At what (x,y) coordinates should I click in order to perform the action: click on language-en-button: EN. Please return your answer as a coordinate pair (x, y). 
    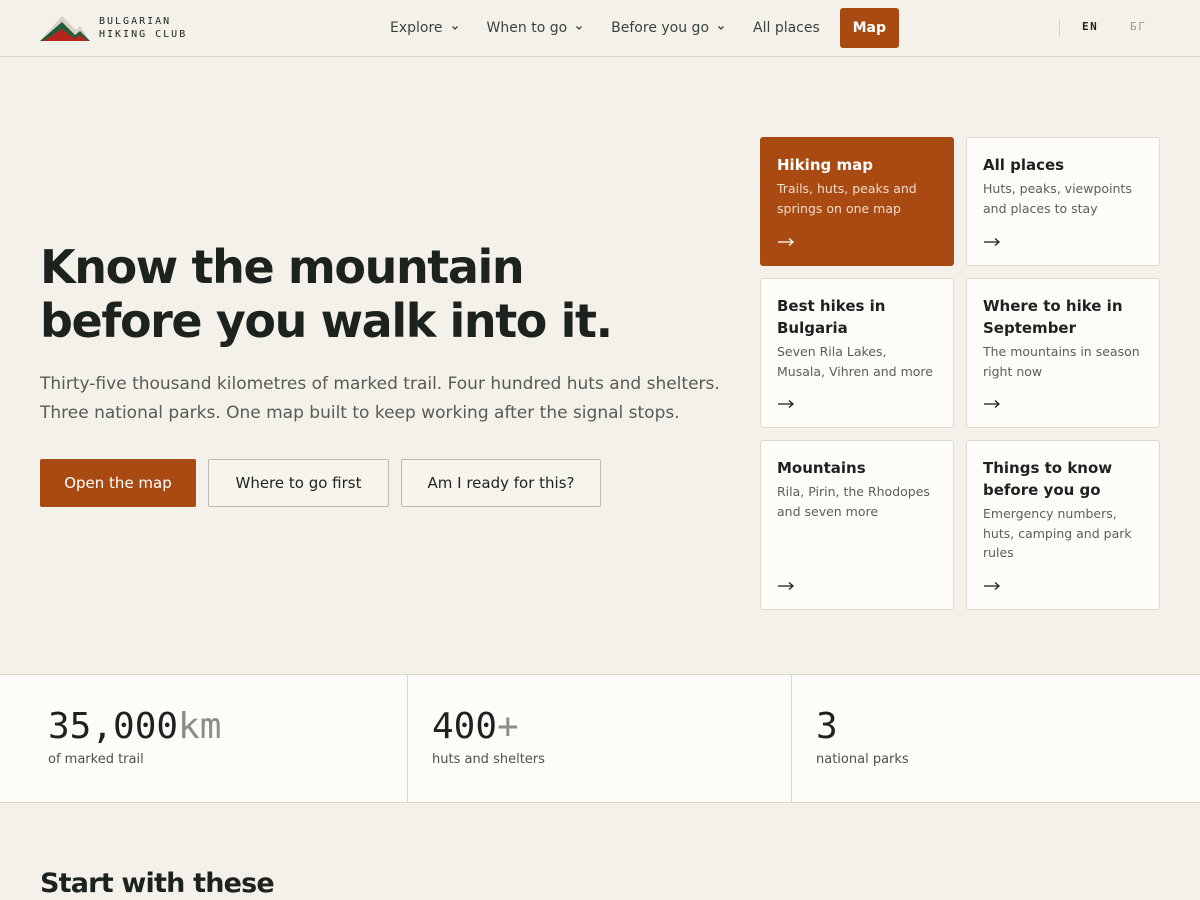
    Looking at the image, I should click on (1090, 26).